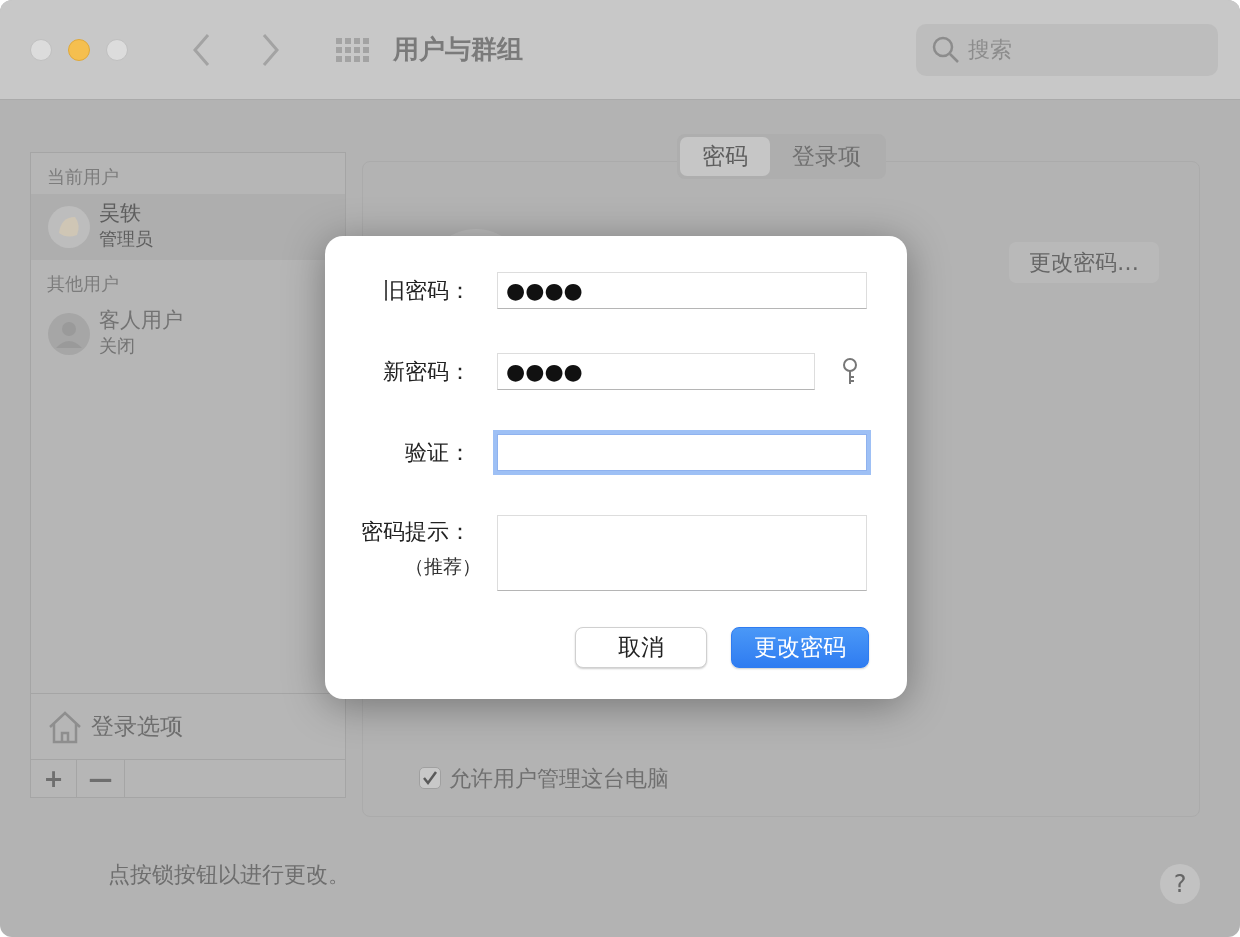  I want to click on user-list-item: 吴轶 管理员, so click(188, 227).